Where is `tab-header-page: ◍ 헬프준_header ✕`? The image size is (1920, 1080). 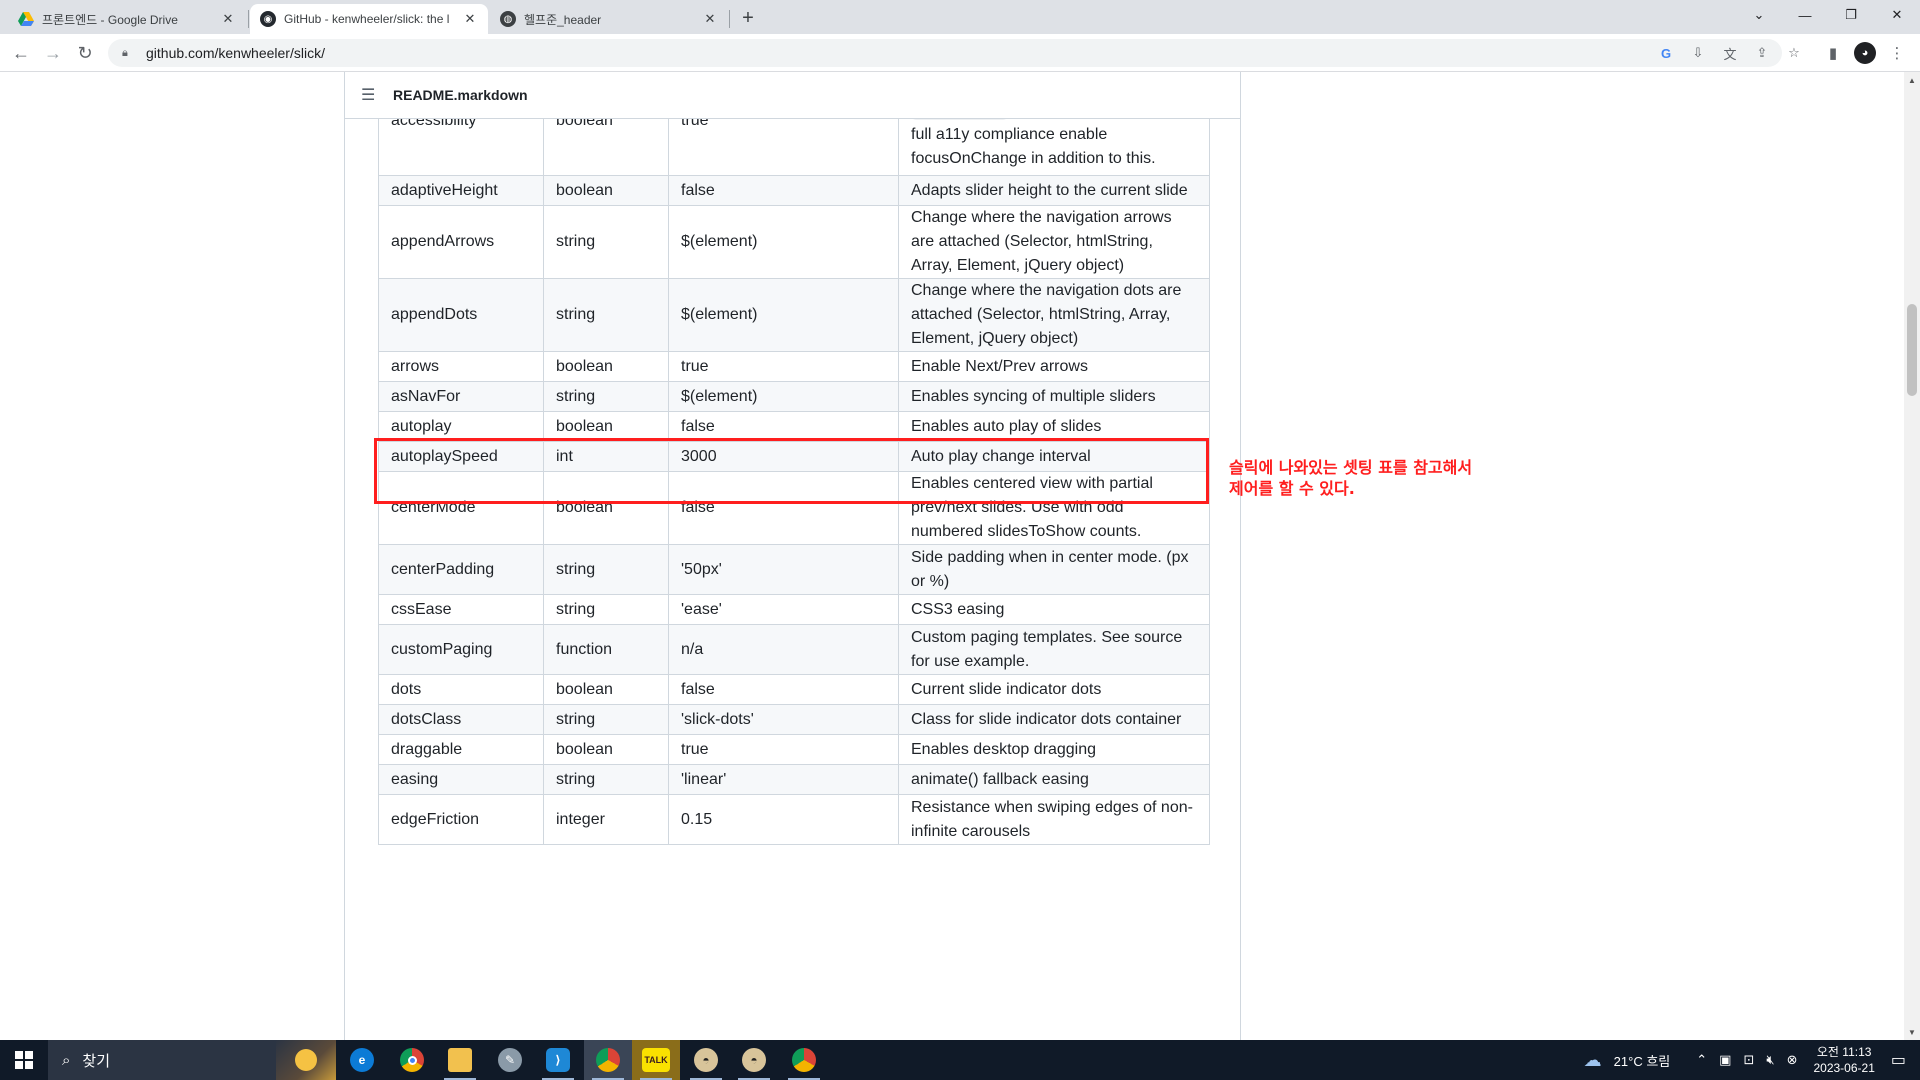 tab-header-page: ◍ 헬프준_header ✕ is located at coordinates (609, 19).